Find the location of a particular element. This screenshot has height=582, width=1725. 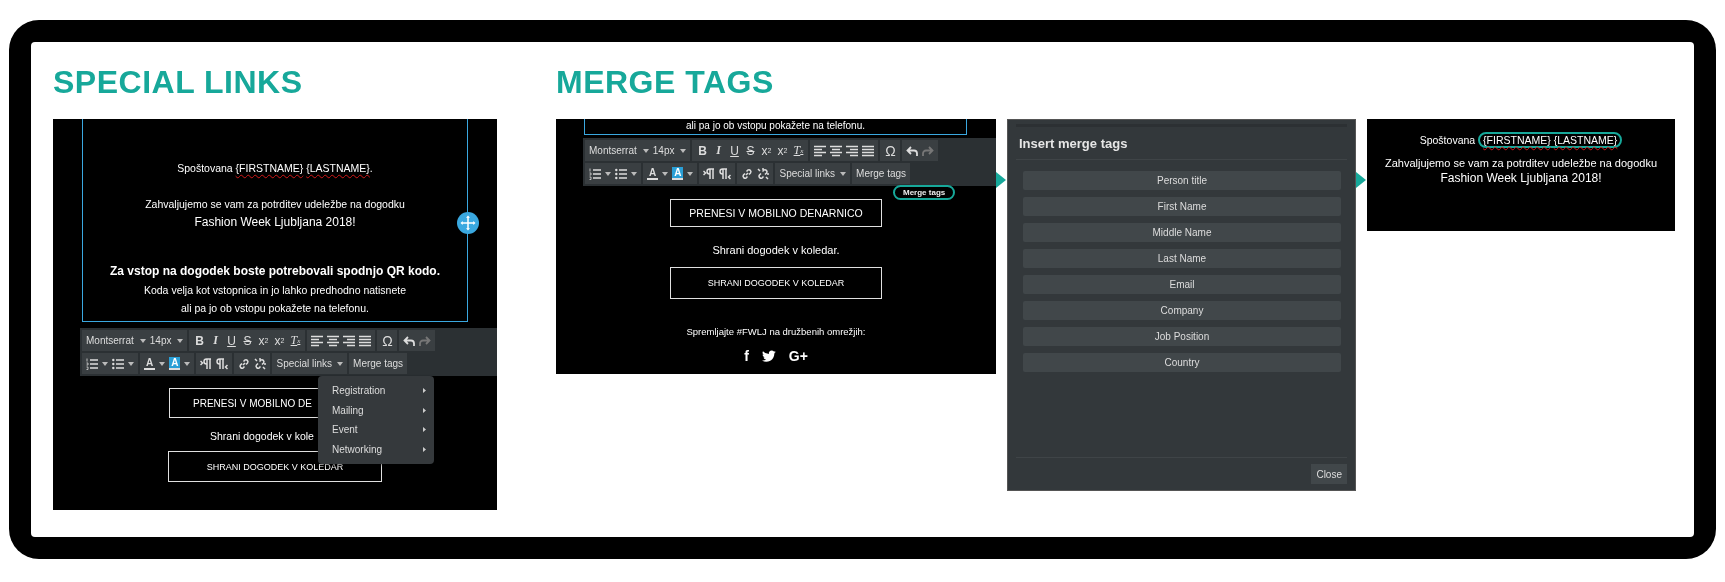

social-link: G+ is located at coordinates (798, 356).